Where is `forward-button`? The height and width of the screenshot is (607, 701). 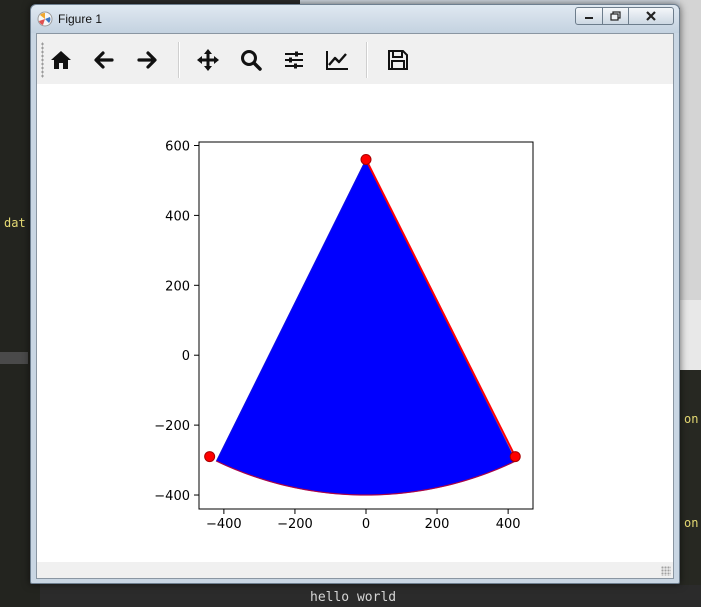 forward-button is located at coordinates (147, 60).